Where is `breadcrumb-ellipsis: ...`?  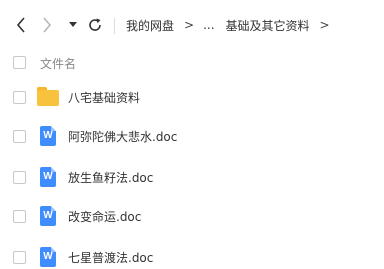
breadcrumb-ellipsis: ... is located at coordinates (208, 25).